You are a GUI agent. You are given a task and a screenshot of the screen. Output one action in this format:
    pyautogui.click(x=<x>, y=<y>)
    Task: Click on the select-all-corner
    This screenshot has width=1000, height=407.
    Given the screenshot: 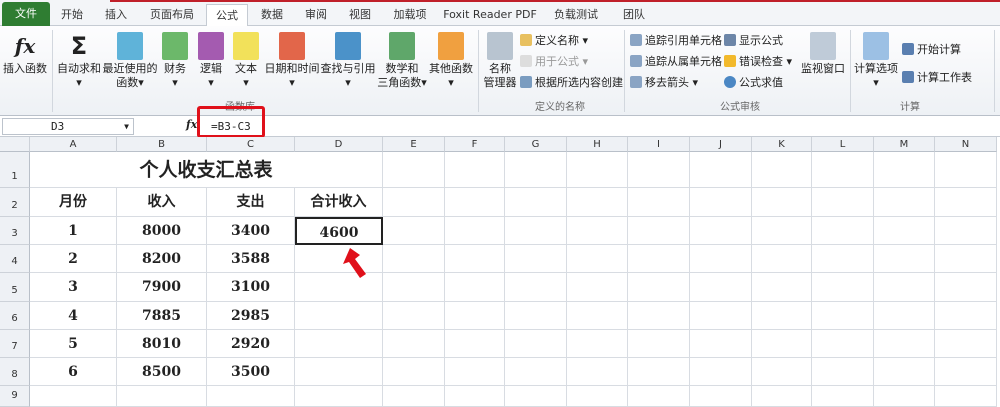 What is the action you would take?
    pyautogui.click(x=15, y=144)
    